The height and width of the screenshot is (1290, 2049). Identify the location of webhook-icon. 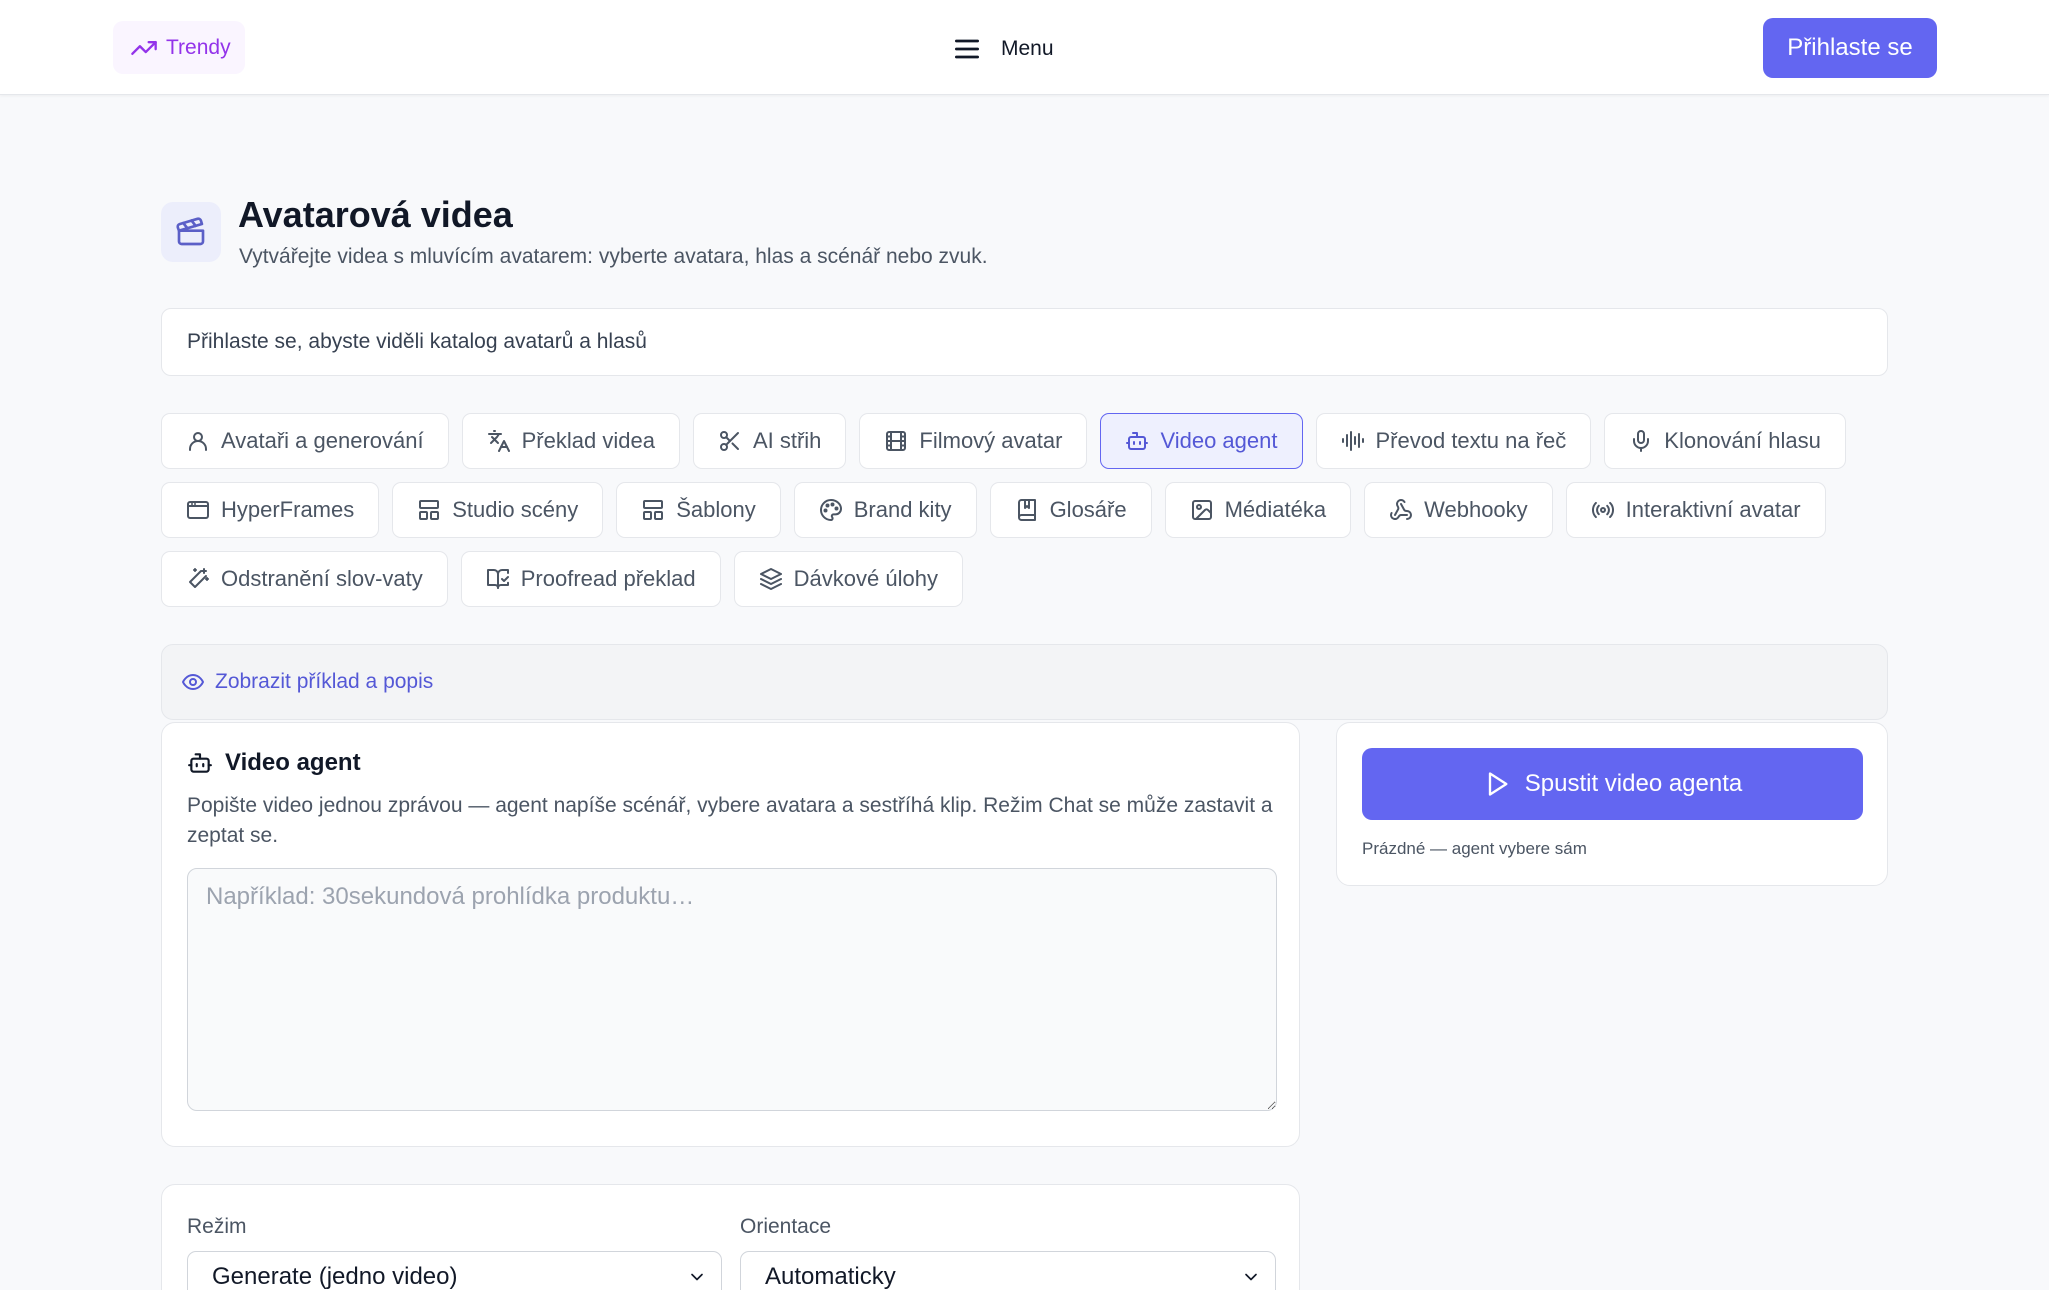
(1401, 510).